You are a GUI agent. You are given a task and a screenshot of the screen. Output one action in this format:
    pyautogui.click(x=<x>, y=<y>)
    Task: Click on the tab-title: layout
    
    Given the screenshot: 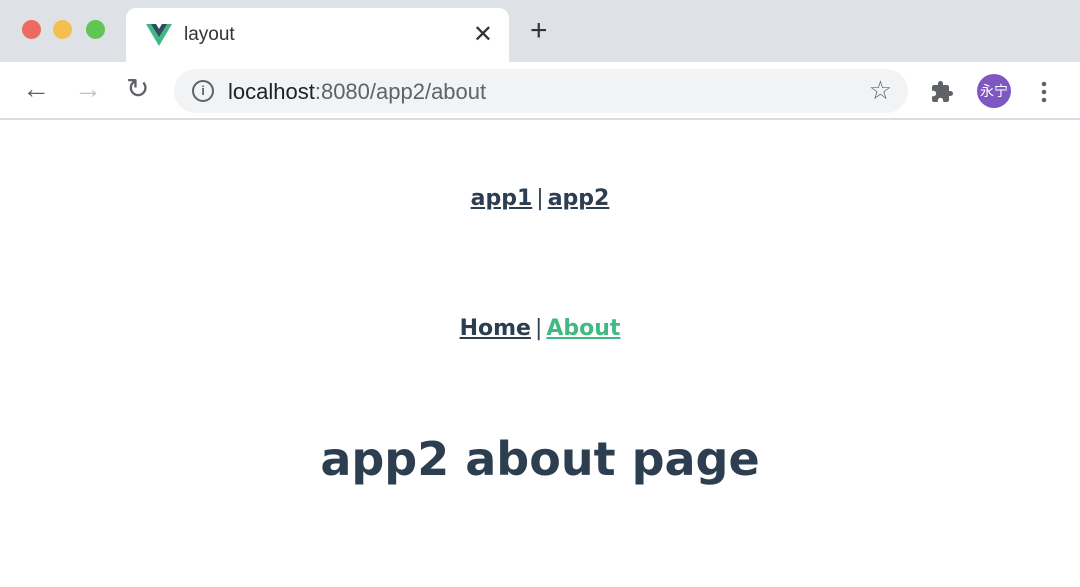 What is the action you would take?
    pyautogui.click(x=209, y=34)
    